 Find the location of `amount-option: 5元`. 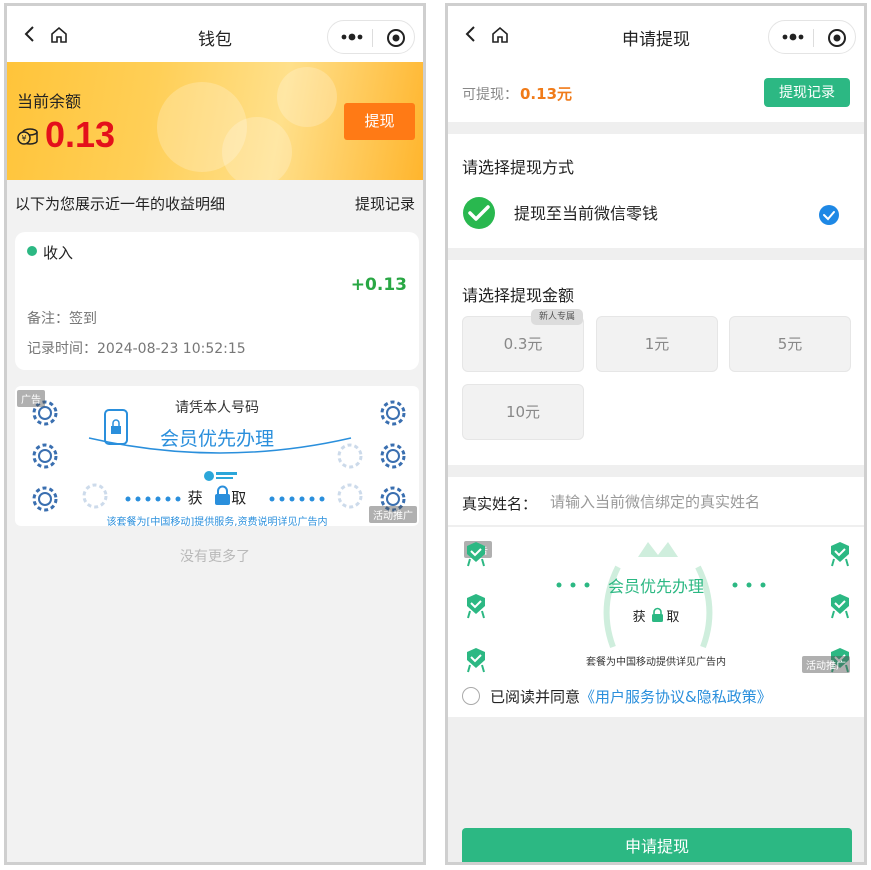

amount-option: 5元 is located at coordinates (790, 344).